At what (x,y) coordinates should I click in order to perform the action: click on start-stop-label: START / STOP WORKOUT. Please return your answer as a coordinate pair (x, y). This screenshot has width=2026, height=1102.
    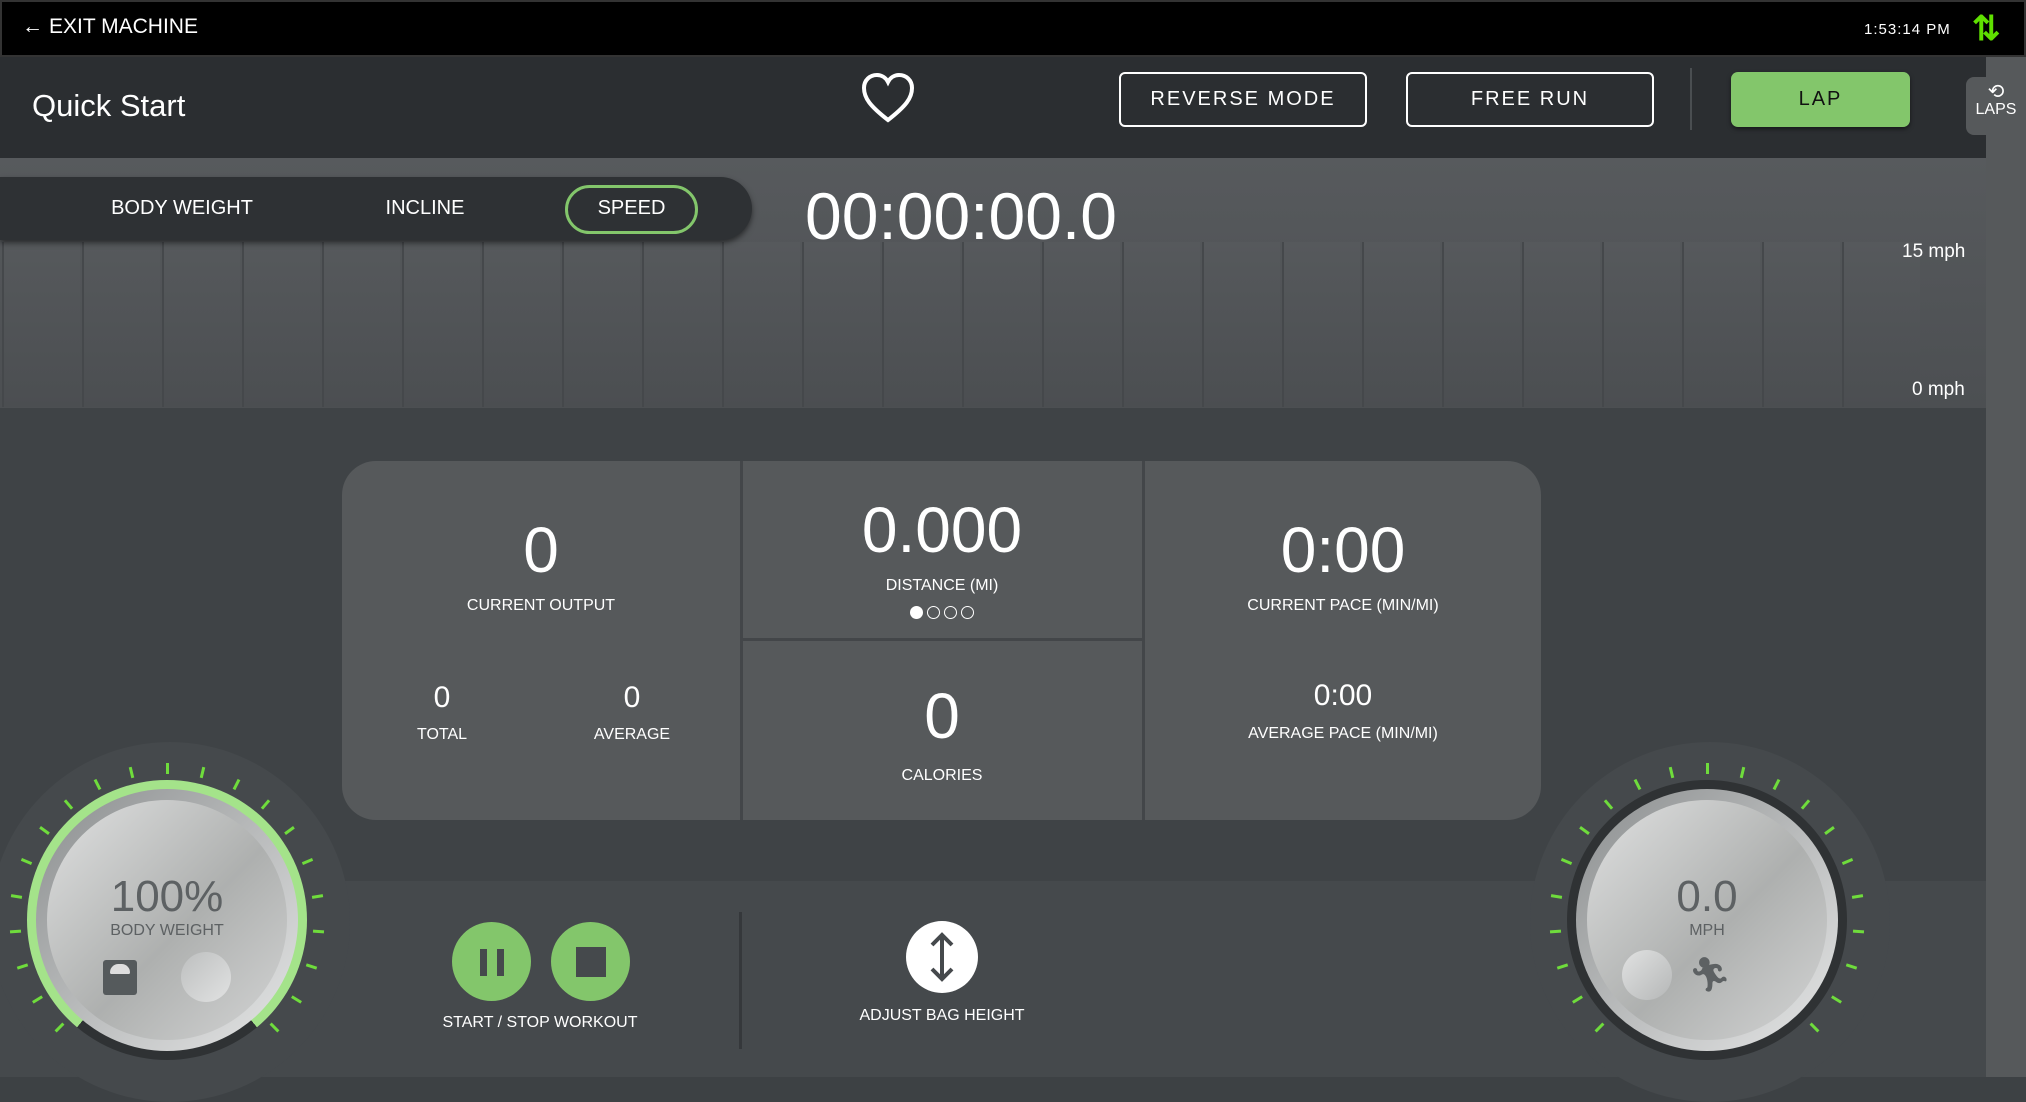
    Looking at the image, I should click on (540, 1022).